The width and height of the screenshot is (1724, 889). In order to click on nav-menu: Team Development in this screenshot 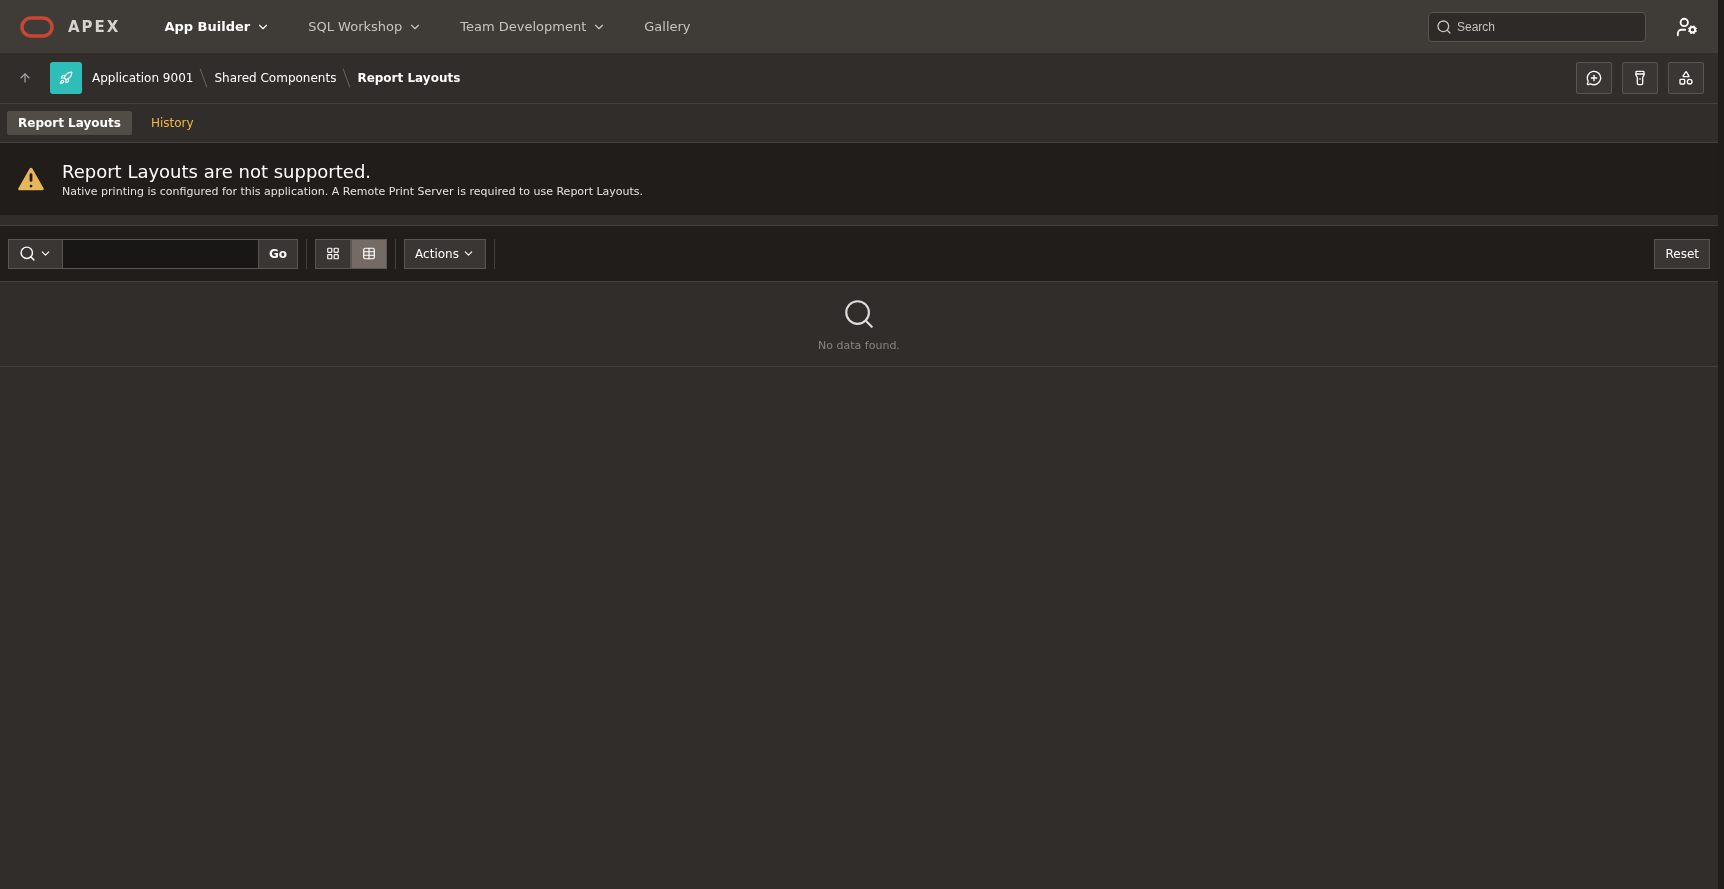, I will do `click(533, 26)`.